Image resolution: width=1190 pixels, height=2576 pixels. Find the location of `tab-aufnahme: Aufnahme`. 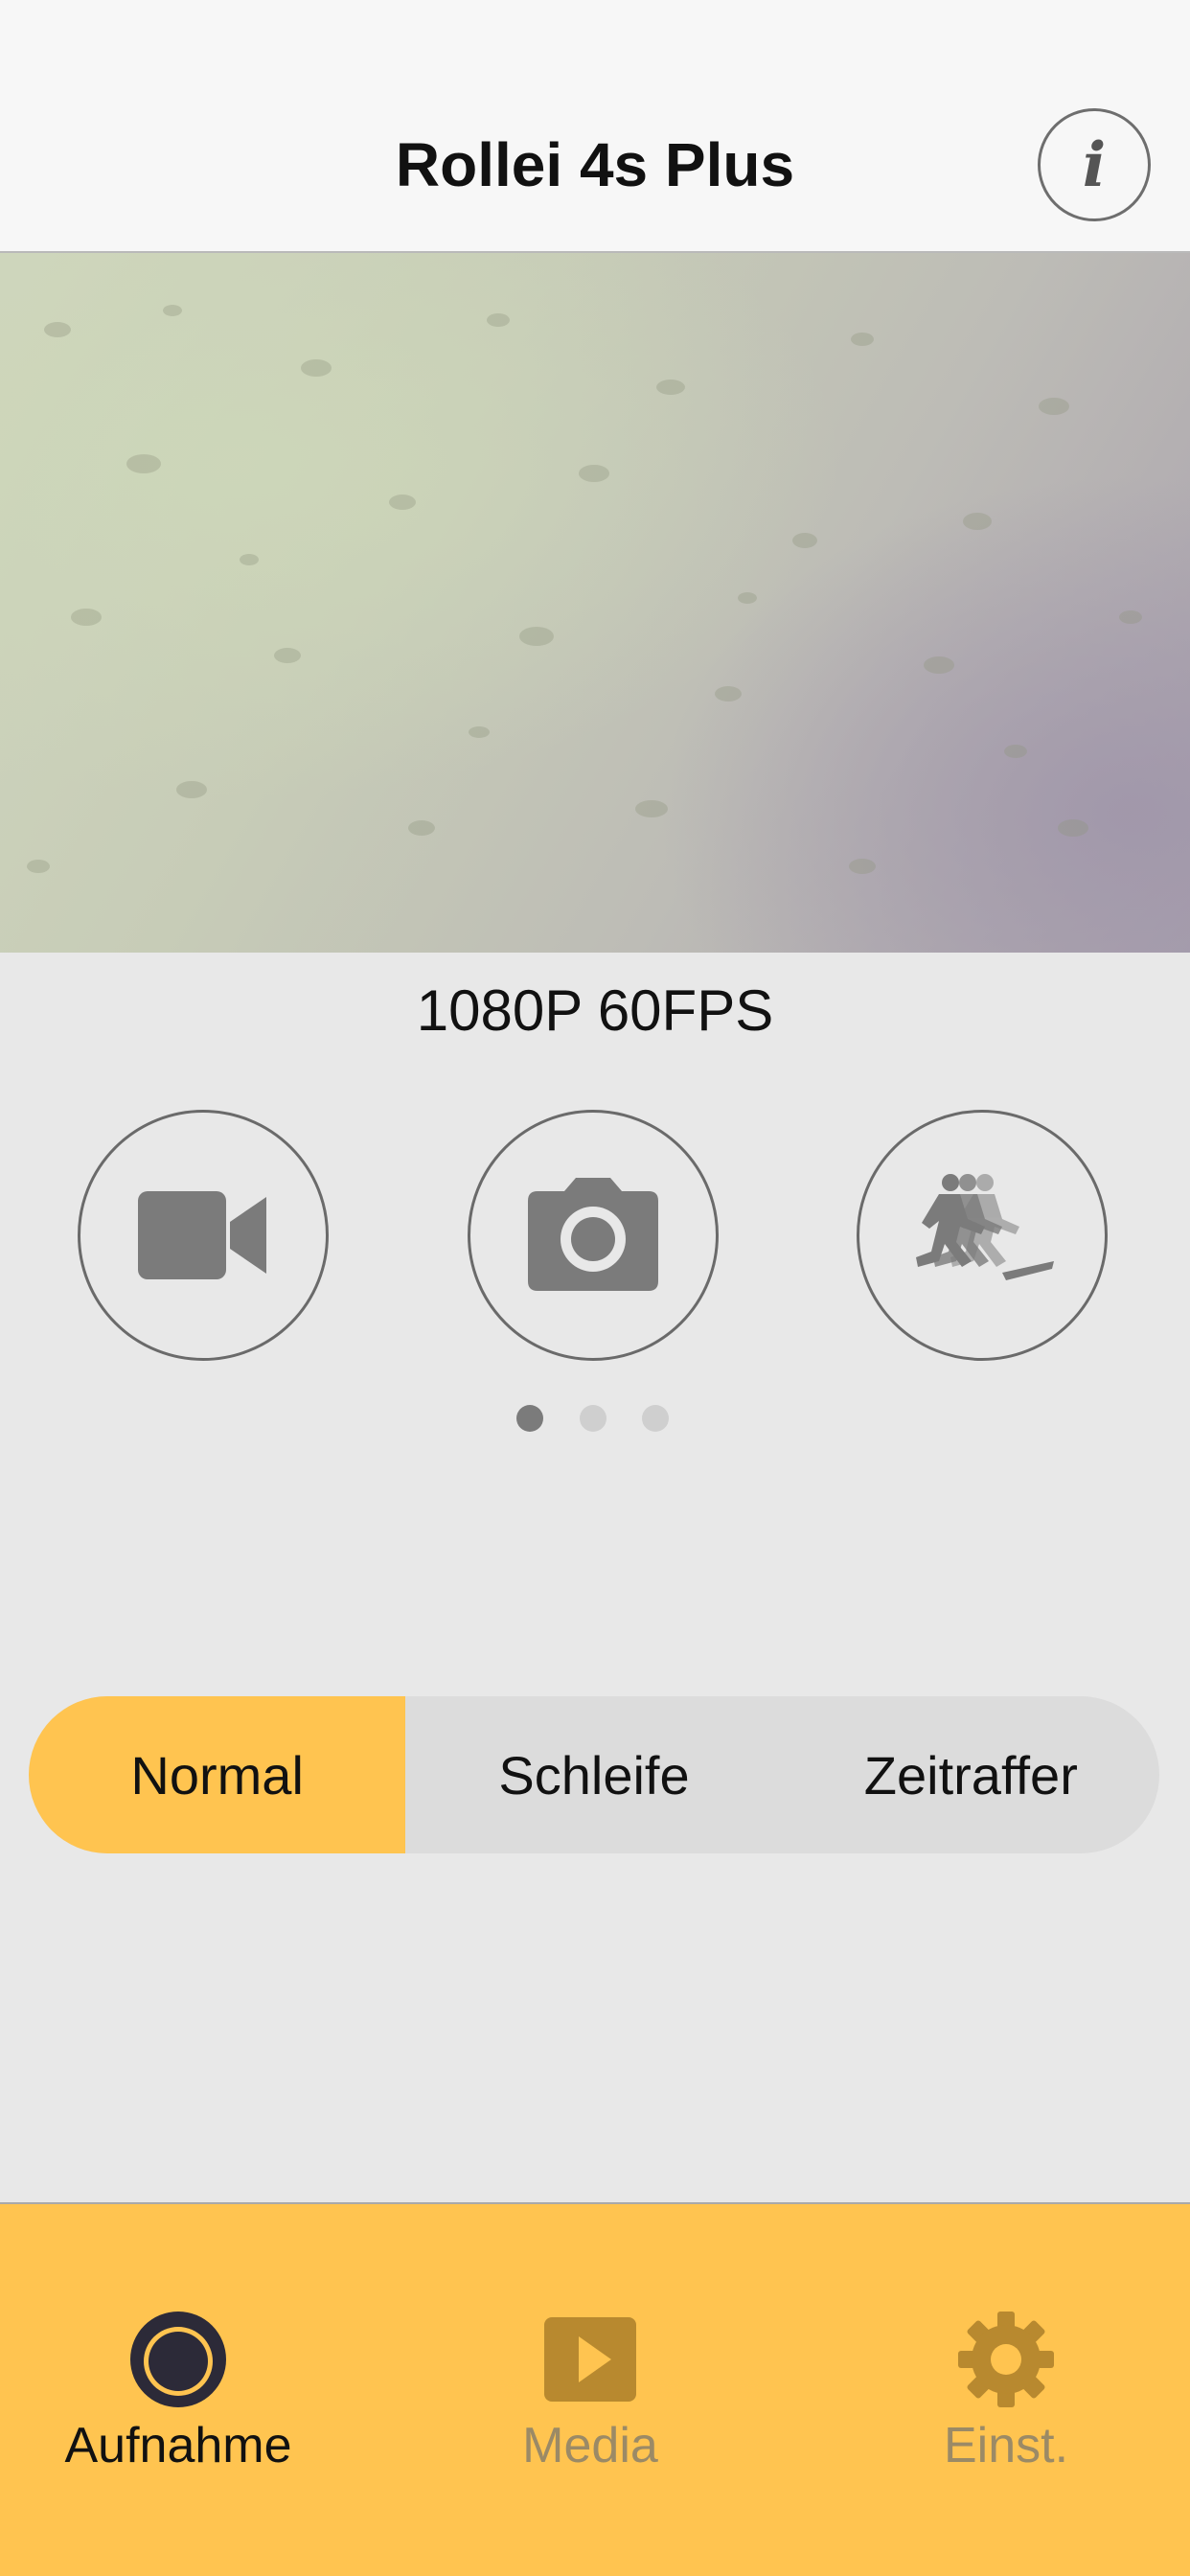

tab-aufnahme: Aufnahme is located at coordinates (178, 2405).